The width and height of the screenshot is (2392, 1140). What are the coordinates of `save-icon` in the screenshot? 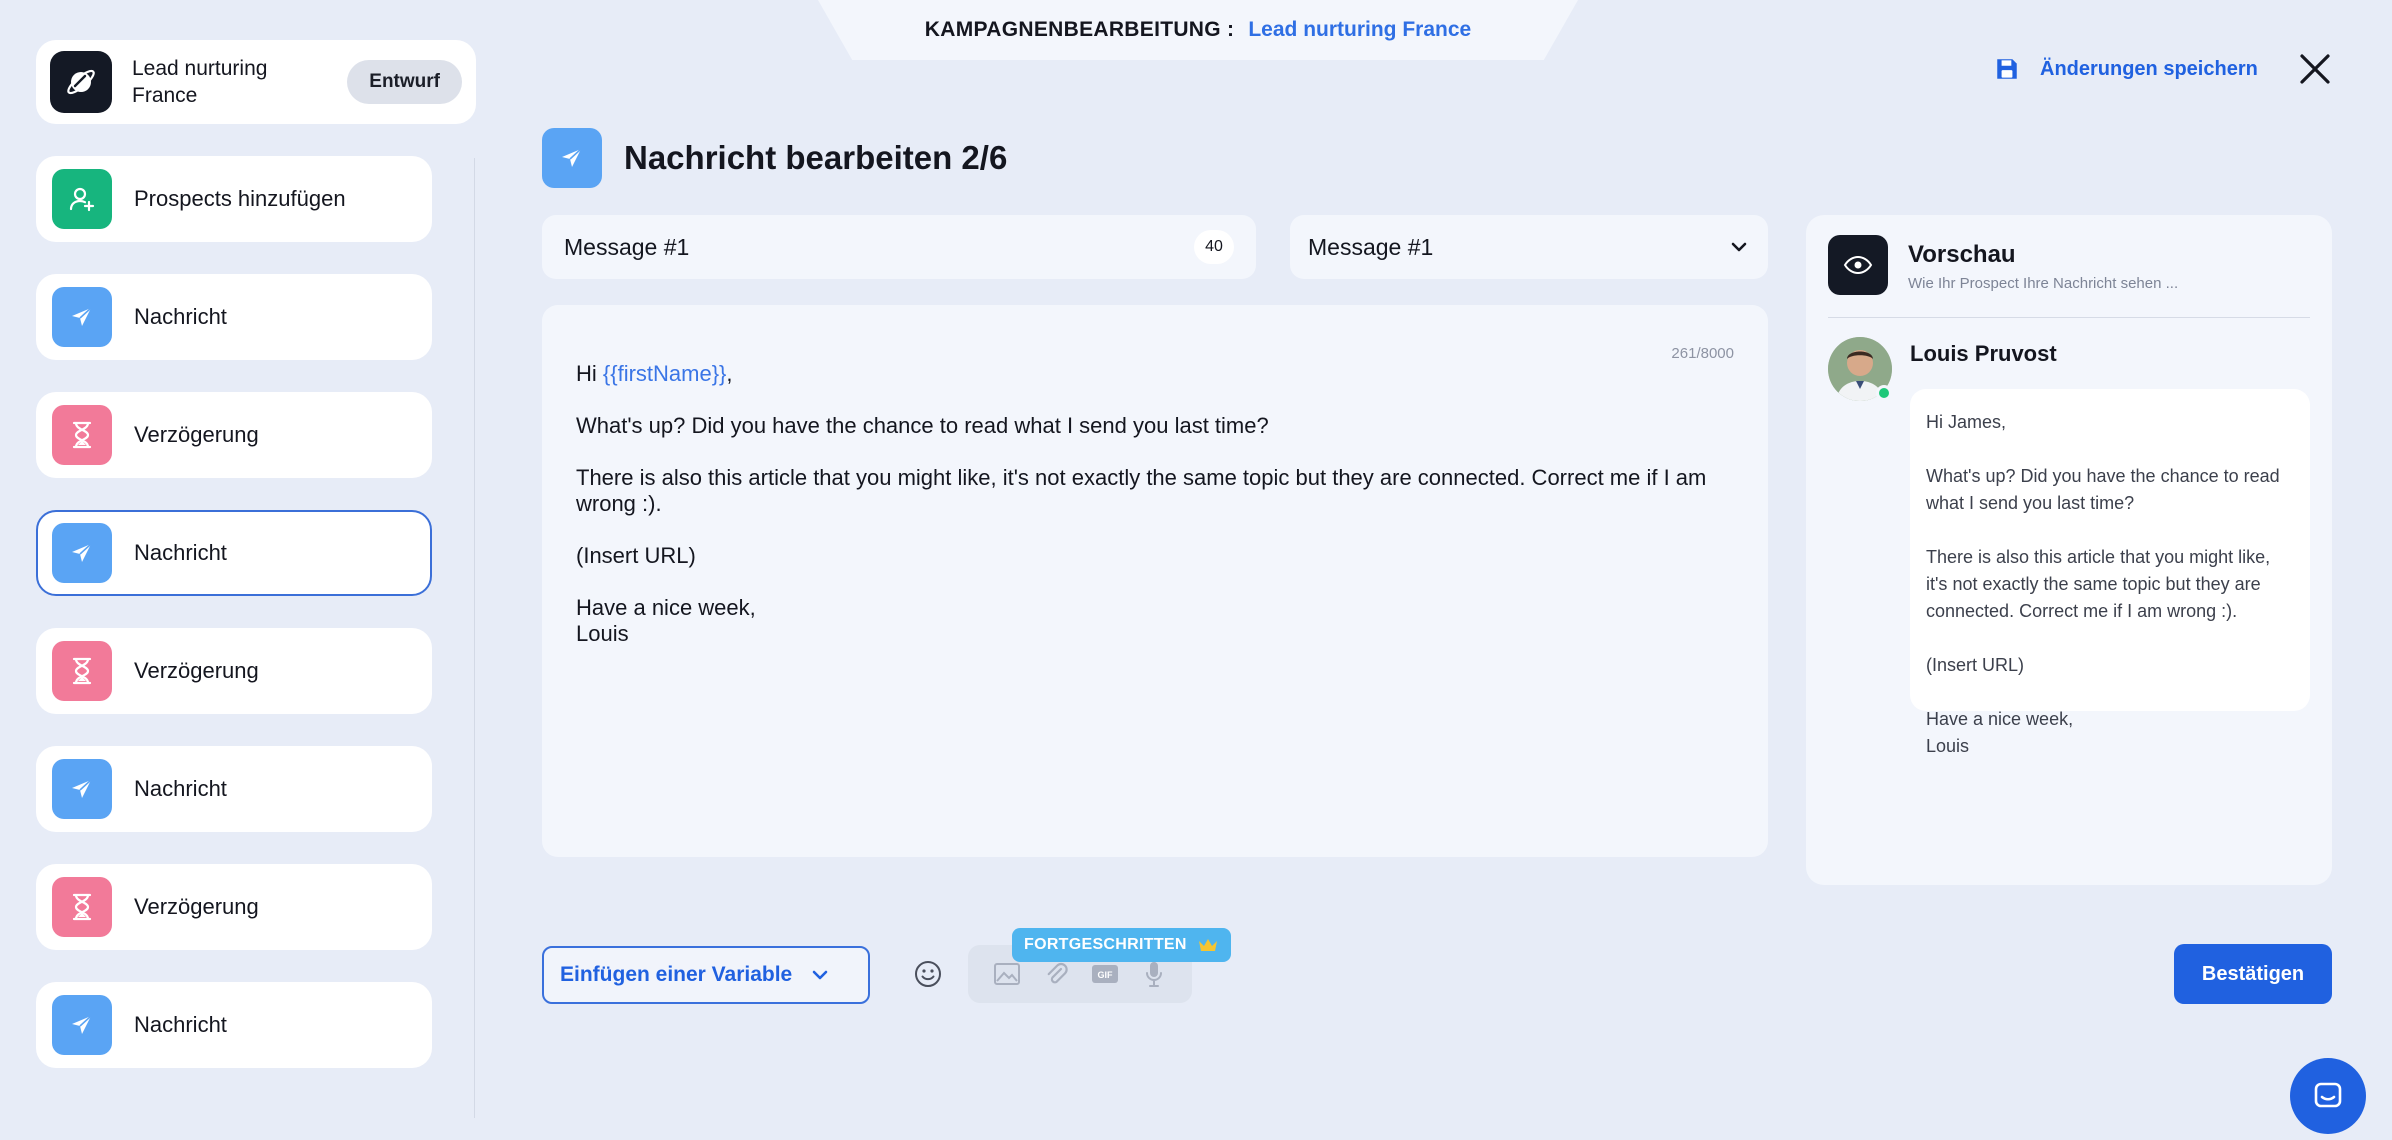 It's located at (2007, 69).